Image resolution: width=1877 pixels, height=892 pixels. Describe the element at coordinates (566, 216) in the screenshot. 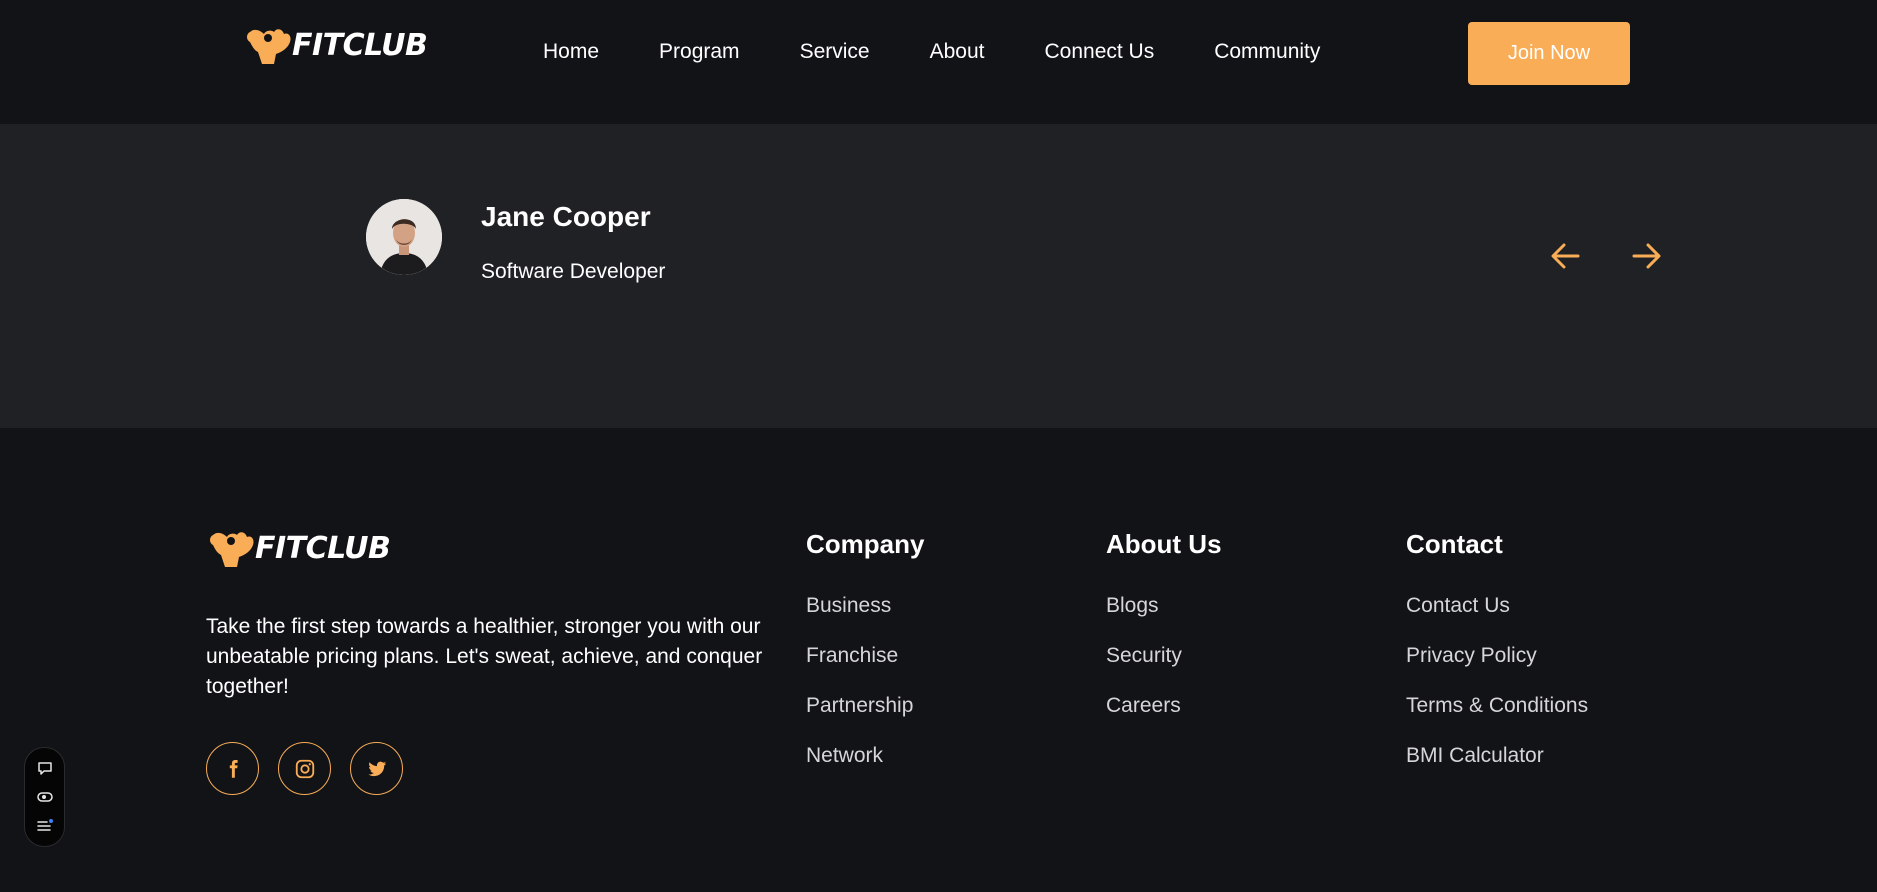

I see `testimonial-name: Jane Cooper` at that location.